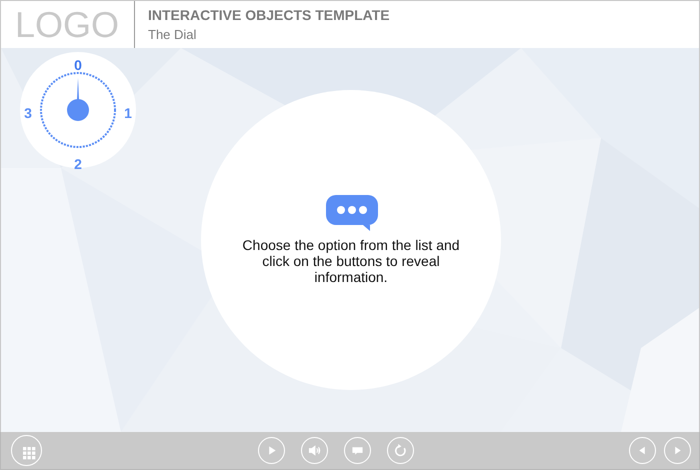 This screenshot has width=700, height=470. I want to click on chat-bubble-icon, so click(352, 213).